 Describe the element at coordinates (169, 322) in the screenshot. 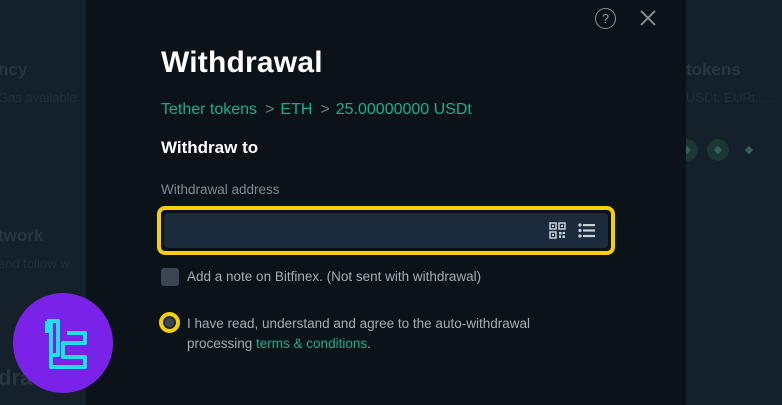

I see `agree-terms-radio` at that location.